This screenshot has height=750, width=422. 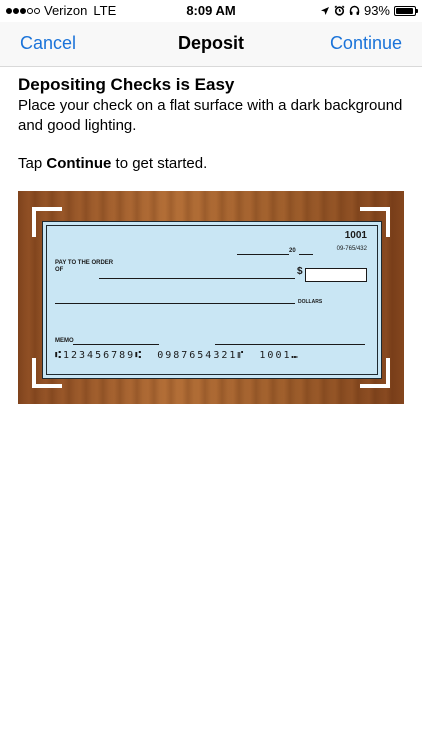 I want to click on tap-prefix: Tap, so click(x=32, y=163).